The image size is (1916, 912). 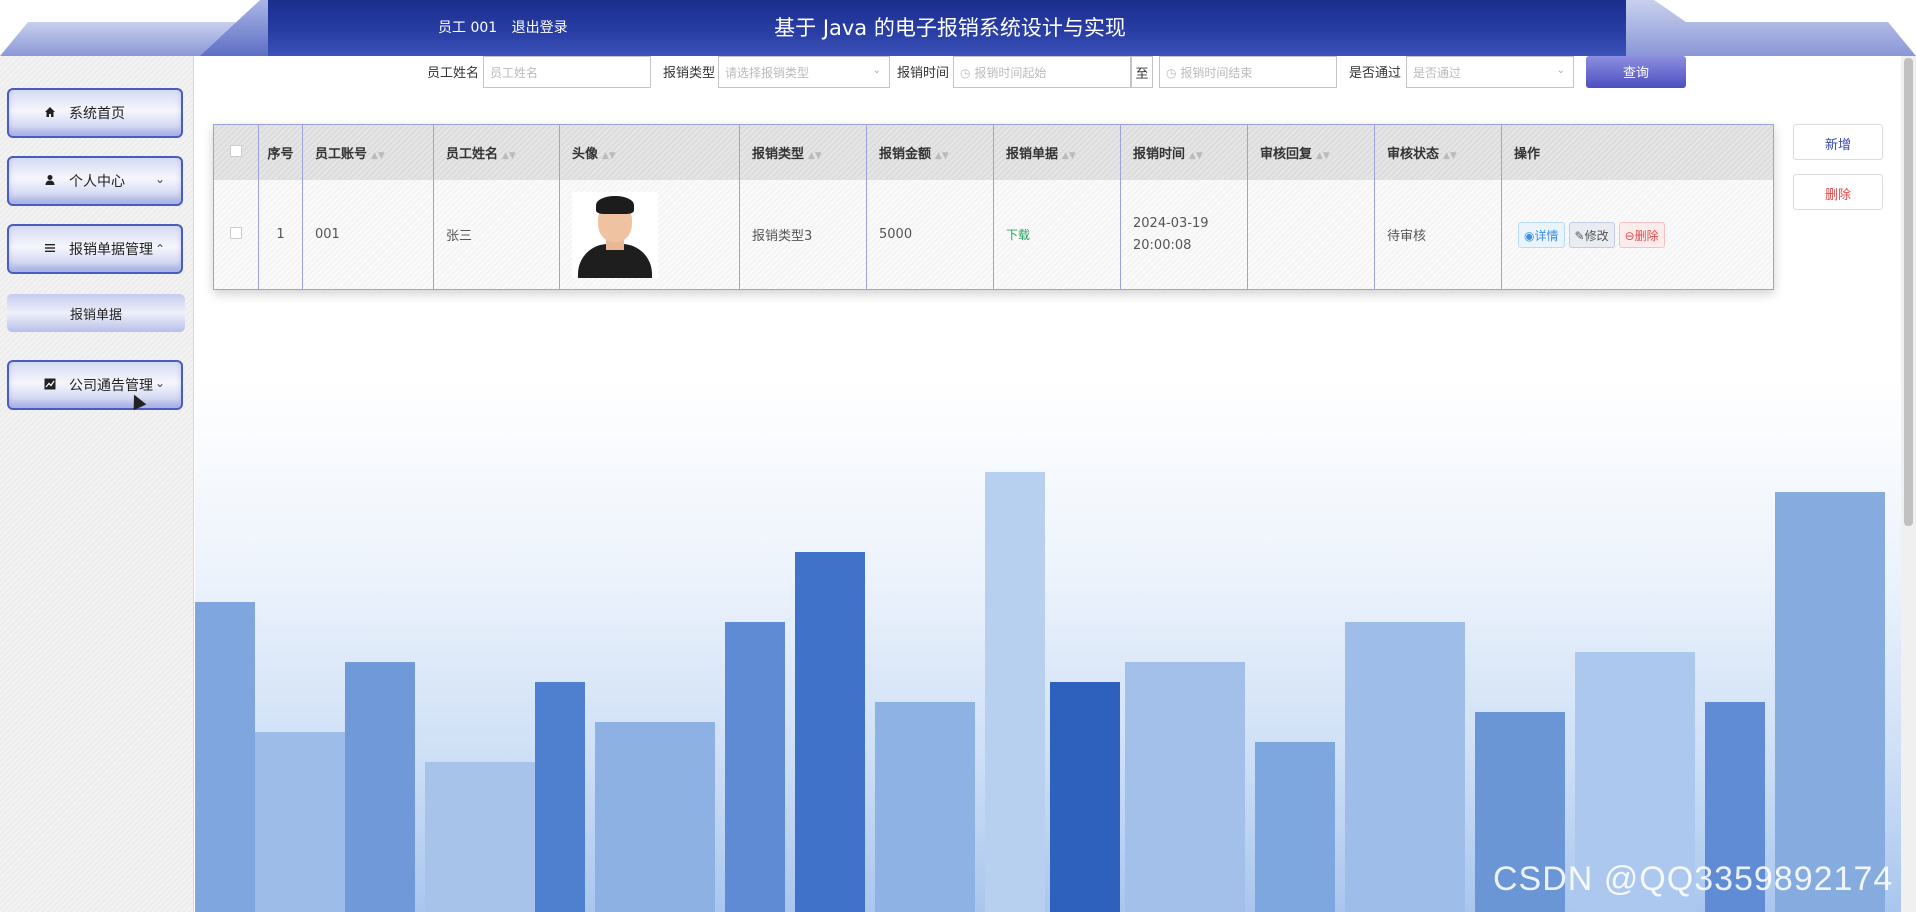 What do you see at coordinates (97, 484) in the screenshot?
I see `sidebar: 系统首页 个人中心 ⌄ 报销单据管理 ⌃ 报销单据 公司通告管理 ⌄` at bounding box center [97, 484].